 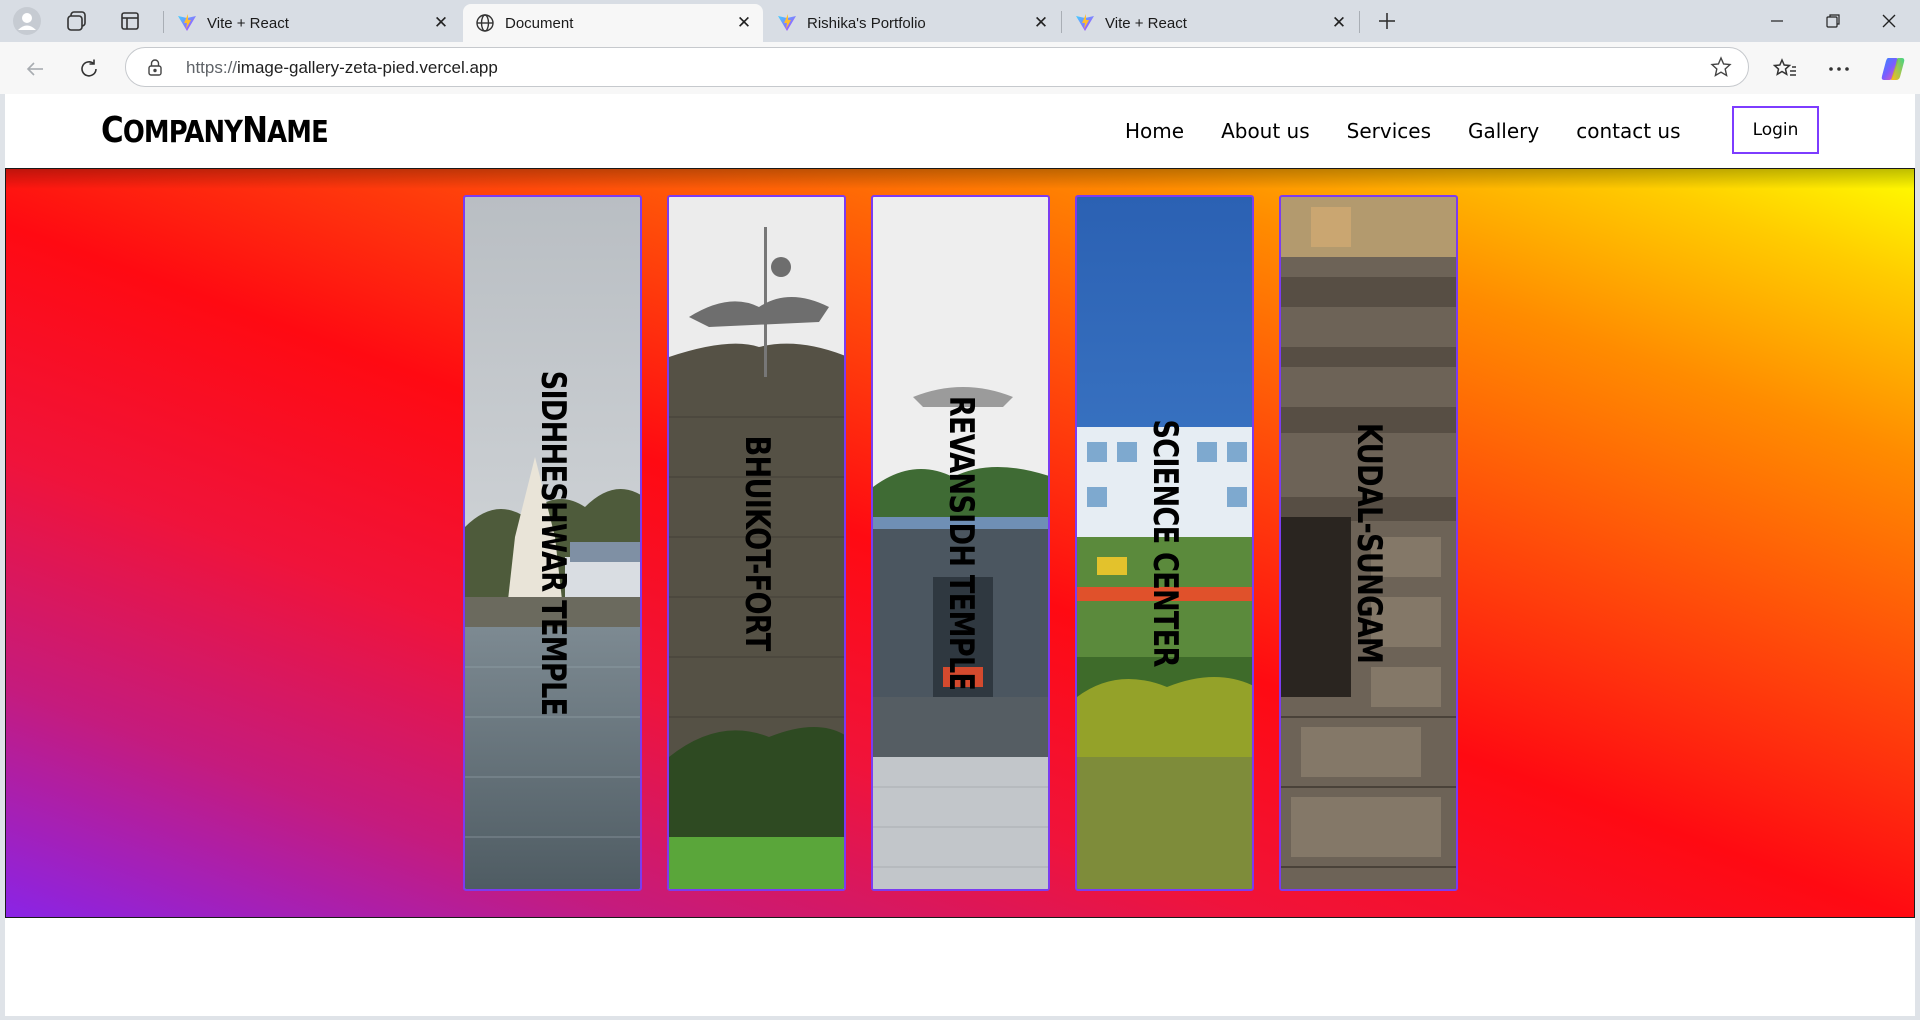 I want to click on workspaces-icon, so click(x=77, y=21).